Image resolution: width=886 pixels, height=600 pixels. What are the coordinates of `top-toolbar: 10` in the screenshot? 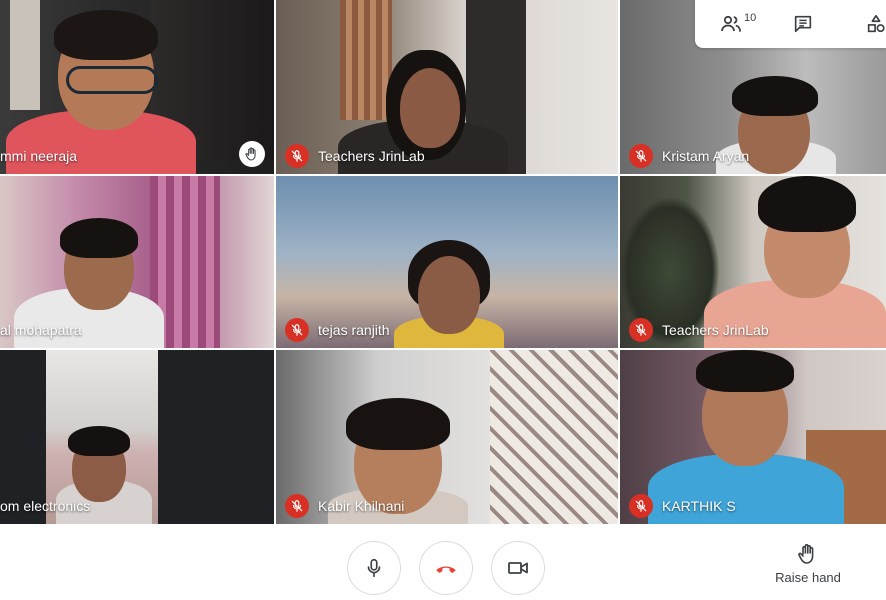 It's located at (790, 24).